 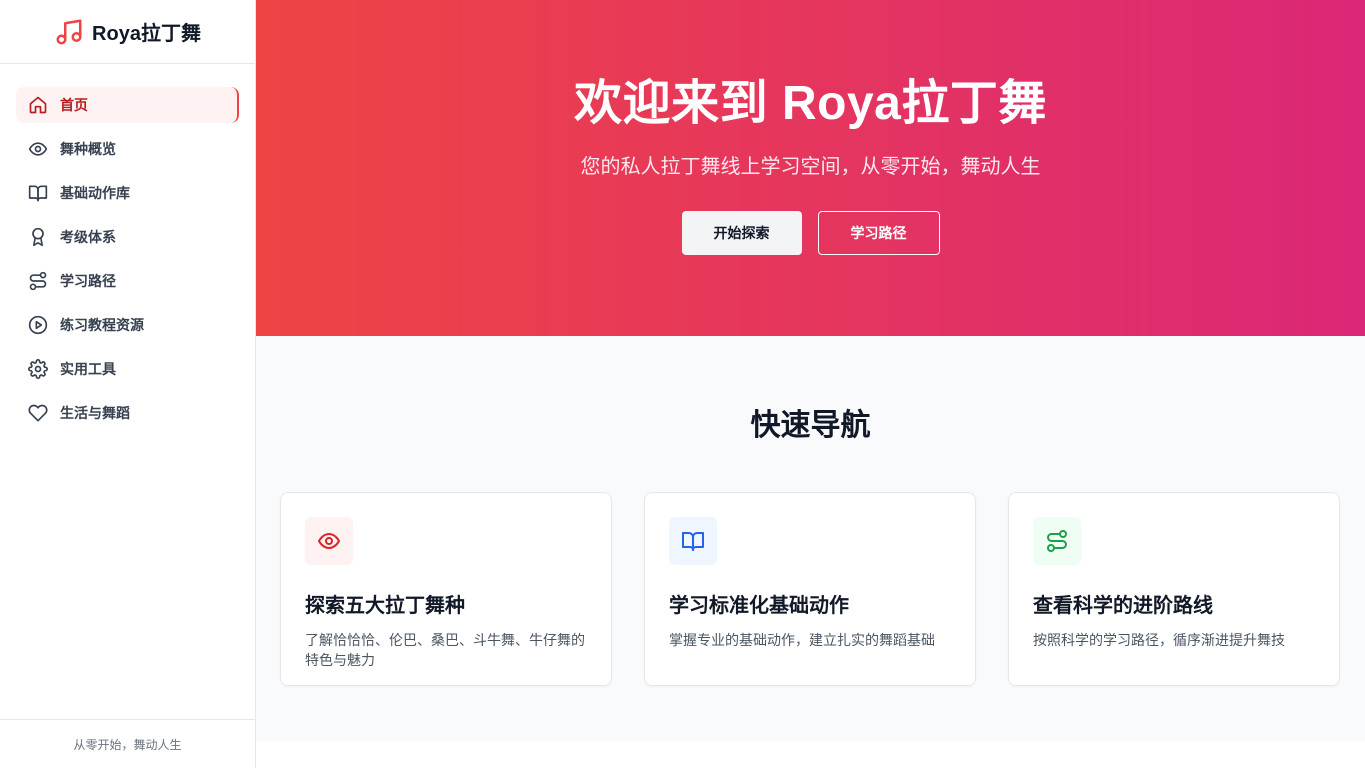 What do you see at coordinates (38, 237) in the screenshot?
I see `award-icon` at bounding box center [38, 237].